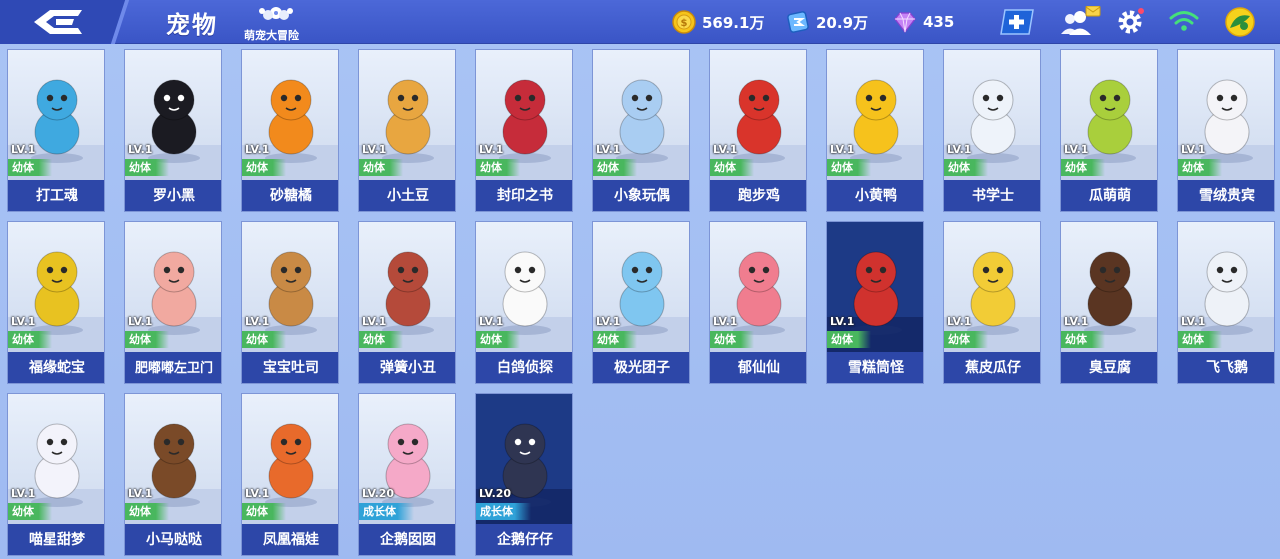 The width and height of the screenshot is (1280, 559). Describe the element at coordinates (192, 25) in the screenshot. I see `page-title: 宠物` at that location.